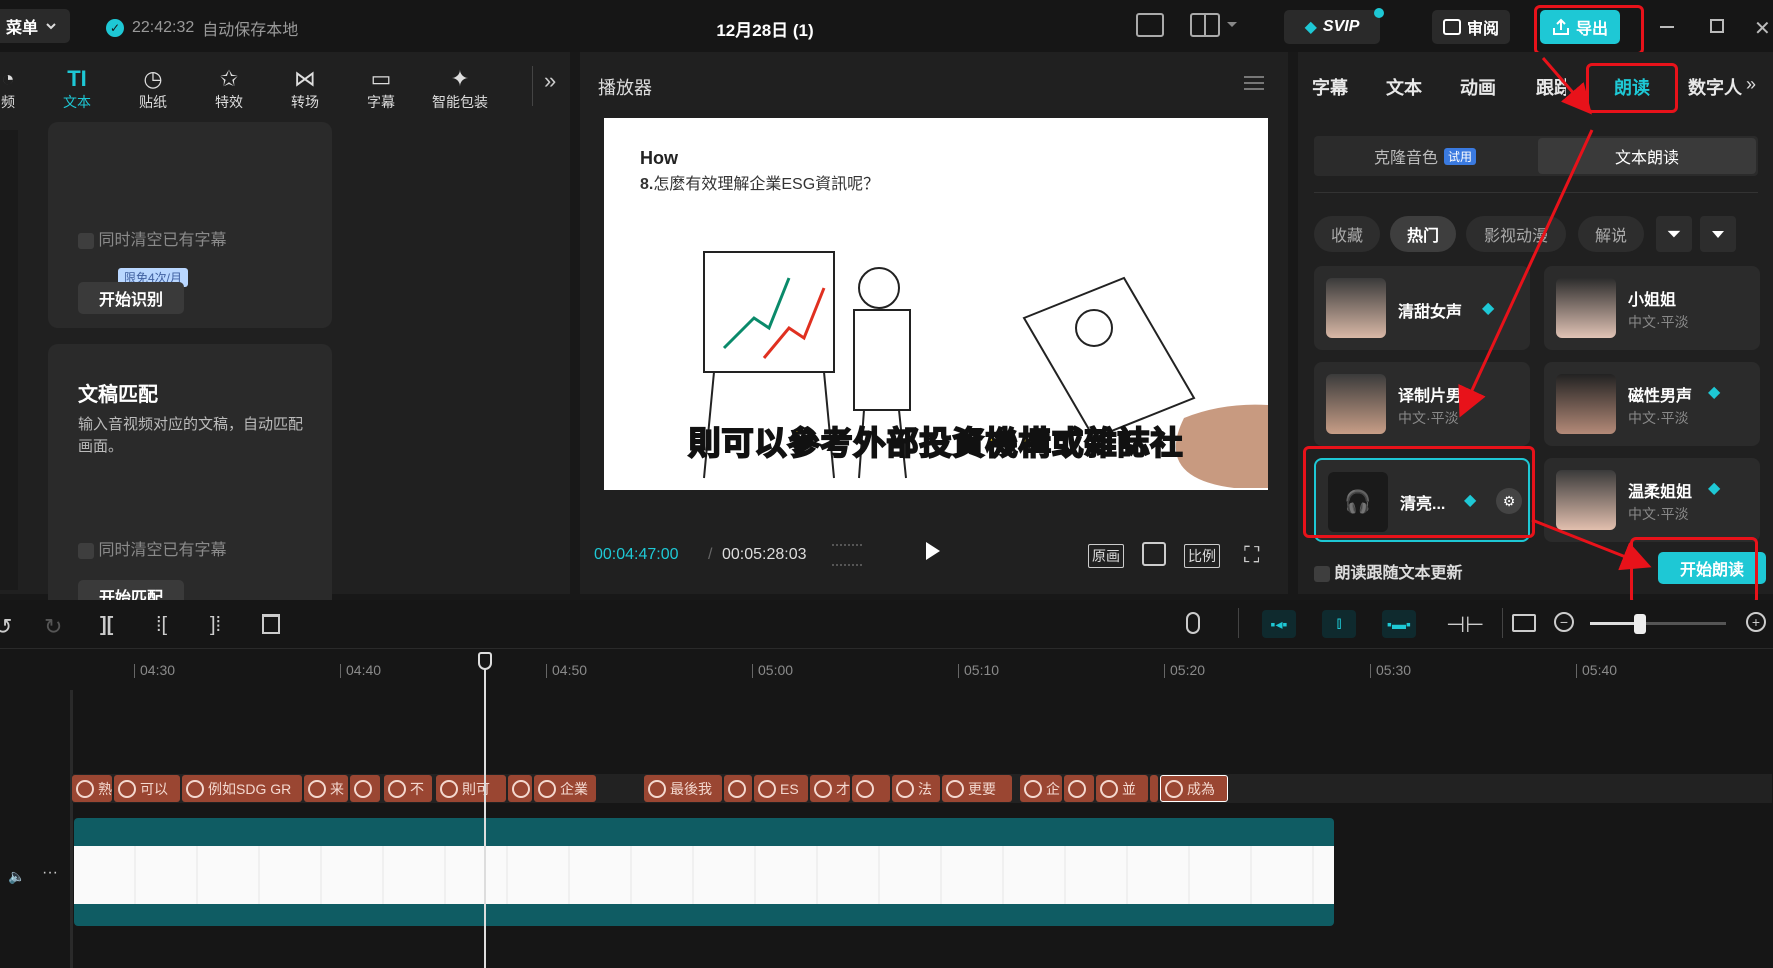 Image resolution: width=1773 pixels, height=968 pixels. What do you see at coordinates (191, 435) in the screenshot?
I see `manuscript-desc: 输入音视频对应的文稿，自动匹配画面。` at bounding box center [191, 435].